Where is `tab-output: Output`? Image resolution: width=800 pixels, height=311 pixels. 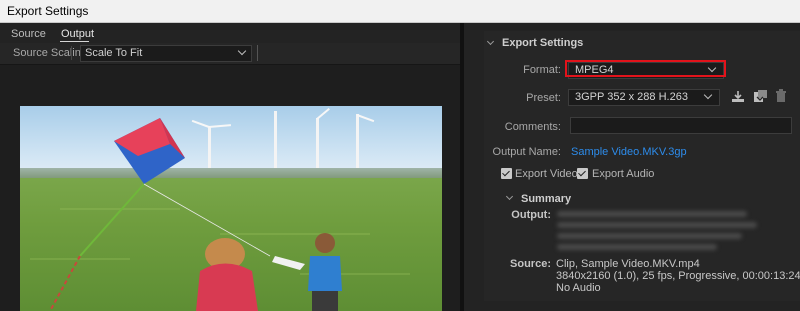 tab-output: Output is located at coordinates (77, 34).